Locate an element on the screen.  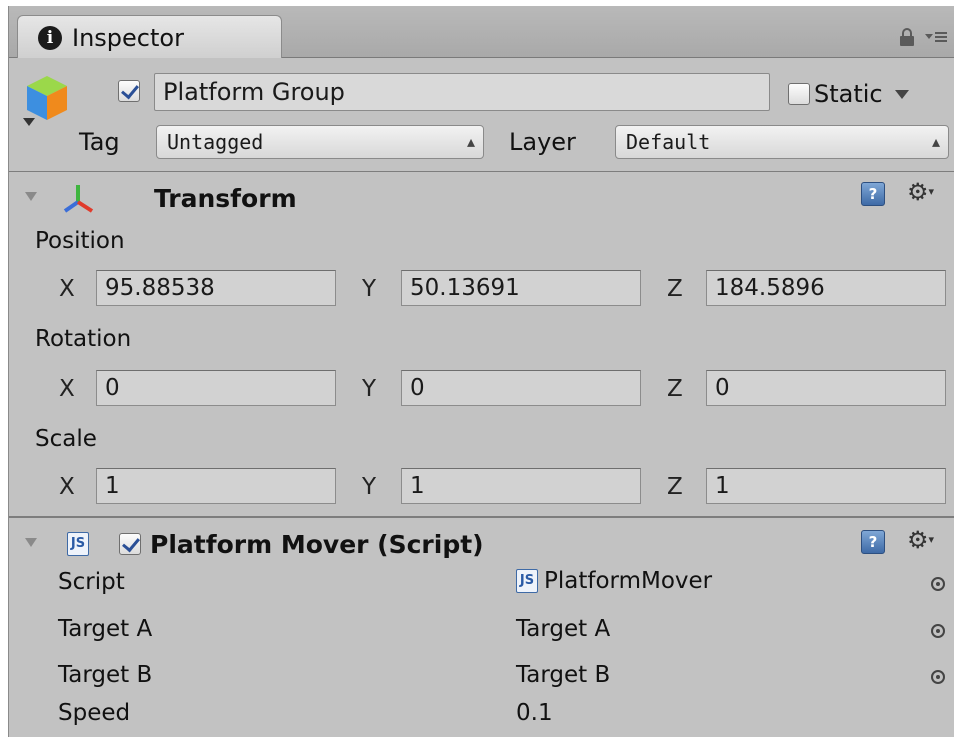
script-reference-field: JS PlatformMover is located at coordinates (614, 581).